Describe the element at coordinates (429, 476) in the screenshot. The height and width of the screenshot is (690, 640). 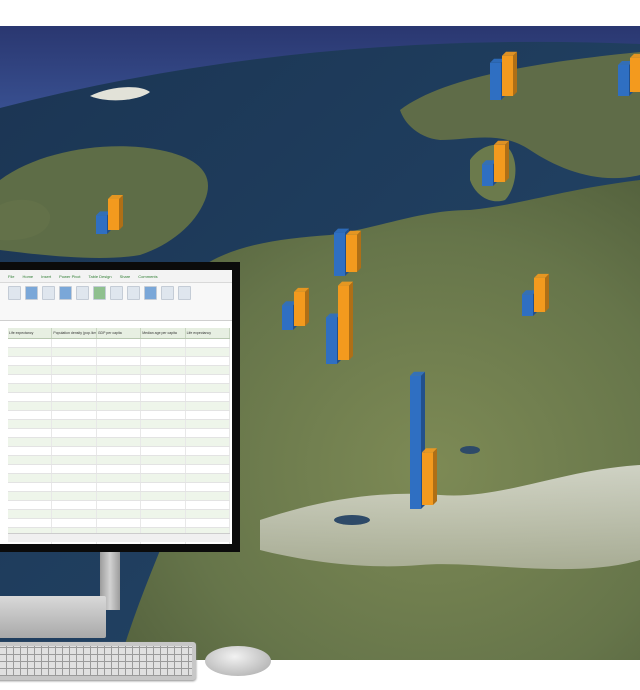
I see `bar-switzerland-series-b` at that location.